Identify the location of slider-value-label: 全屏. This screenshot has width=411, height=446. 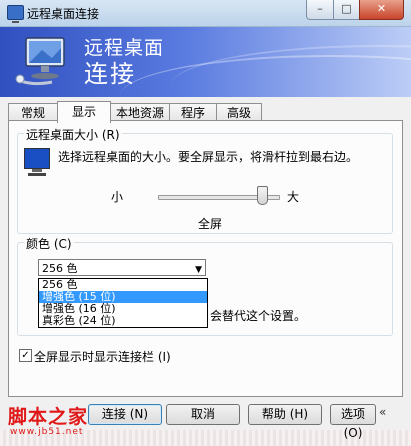
(210, 224).